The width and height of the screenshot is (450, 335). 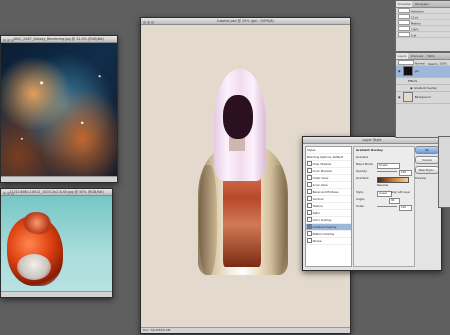 I want to click on style-label: Blending Options: Default, so click(x=325, y=157).